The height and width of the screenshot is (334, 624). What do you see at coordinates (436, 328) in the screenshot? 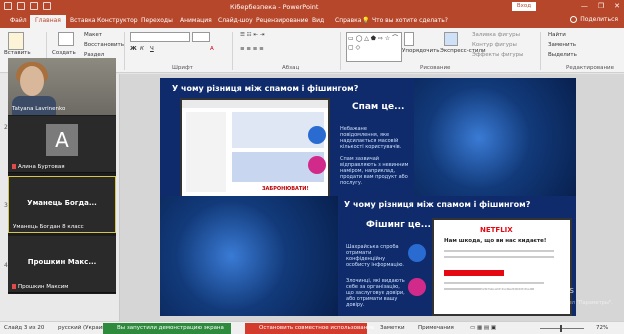
I see `comments-button: Примечания` at bounding box center [436, 328].